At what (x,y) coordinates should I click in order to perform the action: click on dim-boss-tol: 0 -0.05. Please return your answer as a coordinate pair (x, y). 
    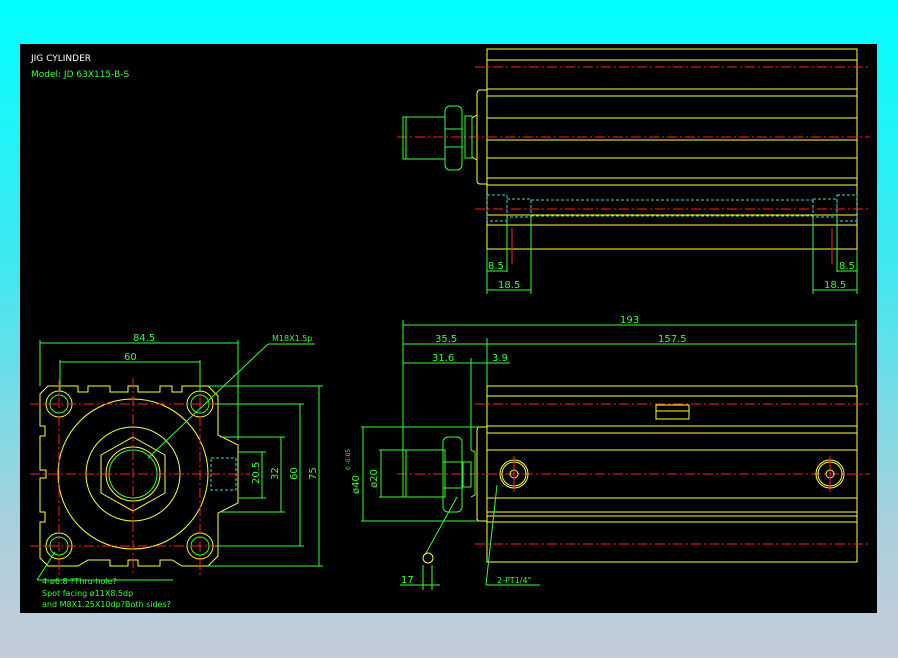
    Looking at the image, I should click on (348, 459).